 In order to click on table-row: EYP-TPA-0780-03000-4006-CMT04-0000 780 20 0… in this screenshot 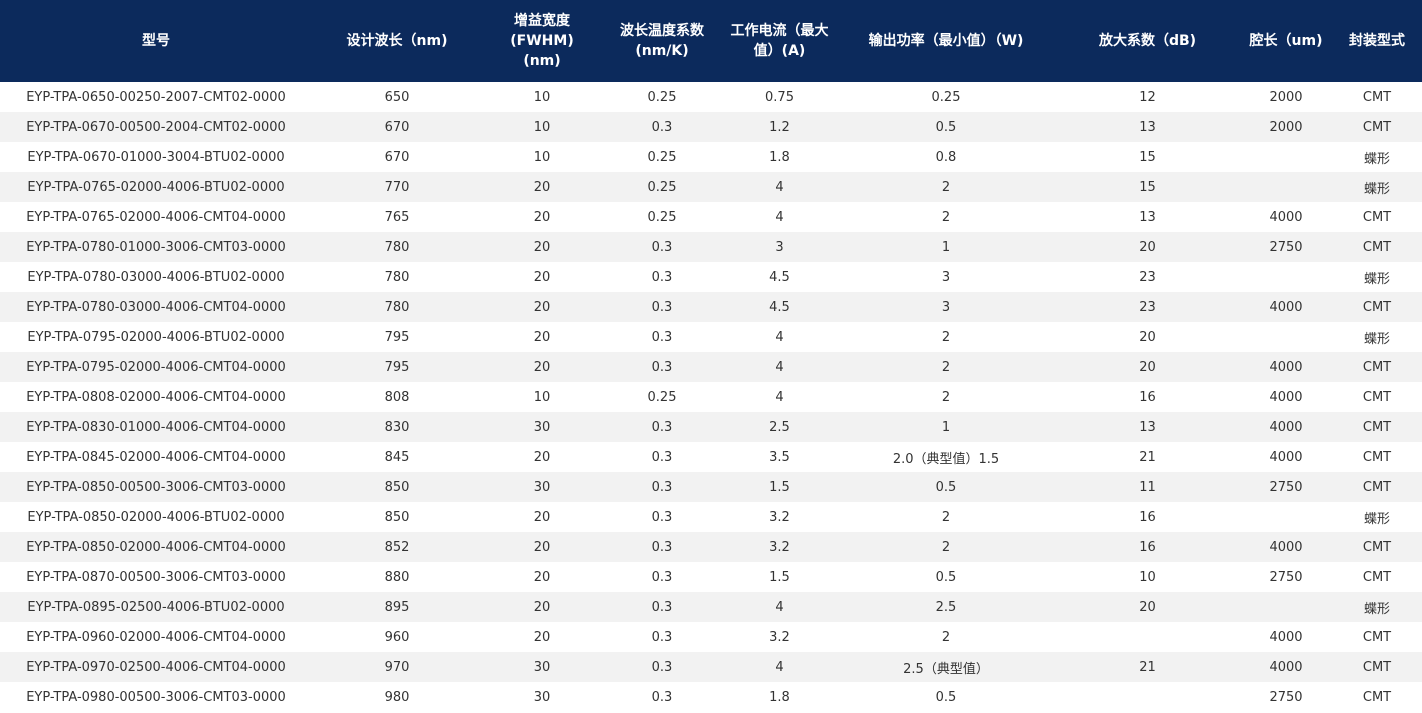, I will do `click(711, 307)`.